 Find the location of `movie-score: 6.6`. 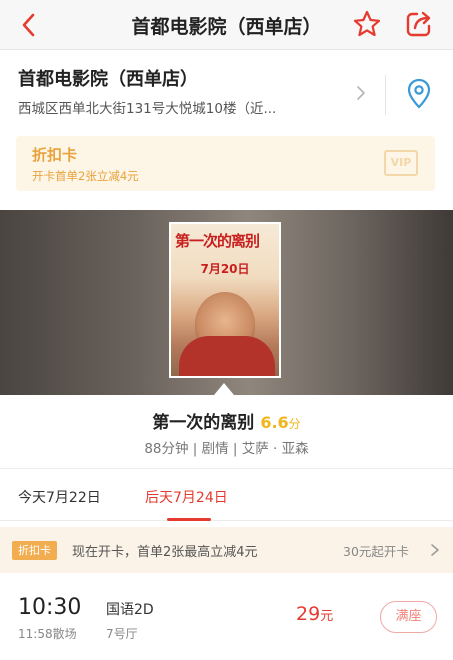

movie-score: 6.6 is located at coordinates (274, 422).